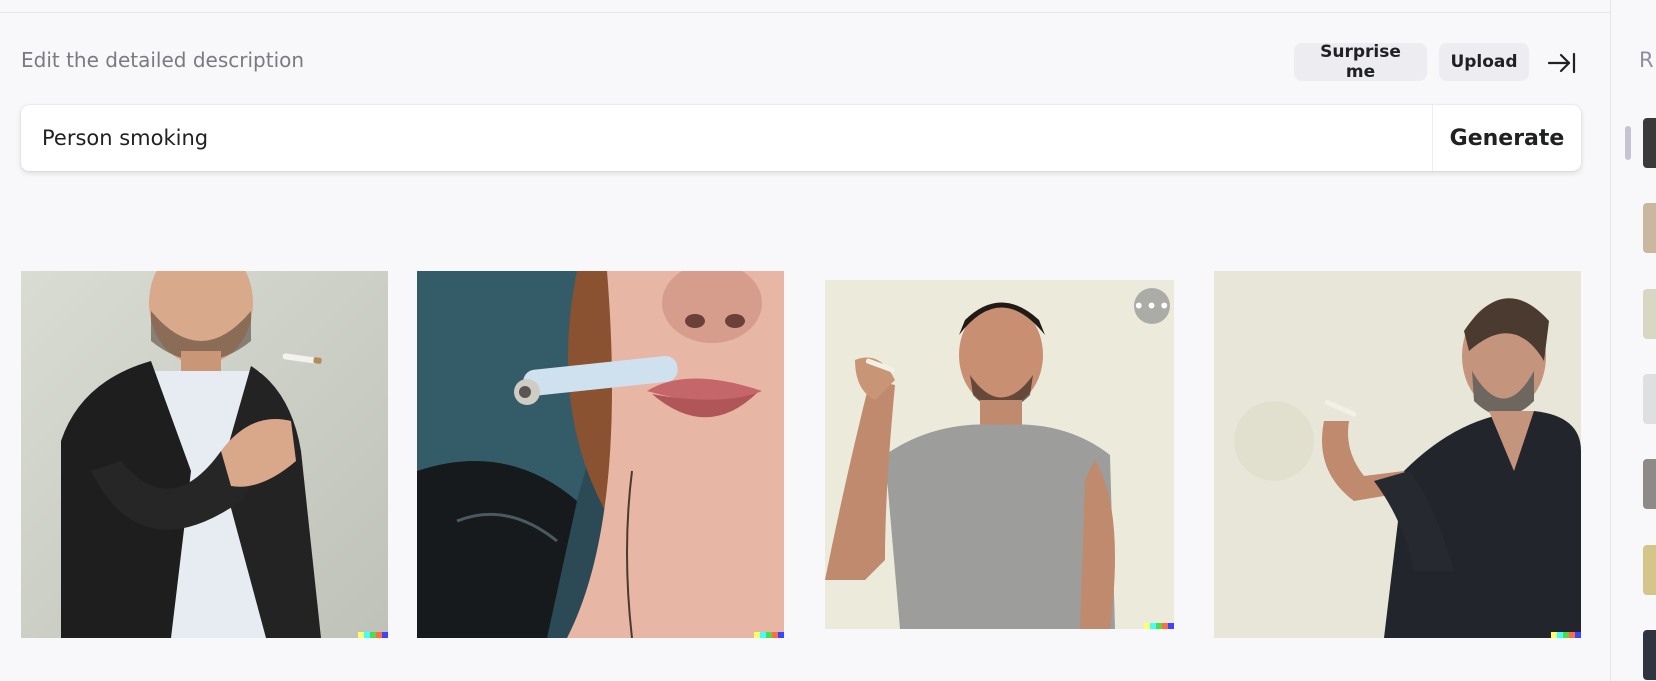  I want to click on collapse-sidebar-icon, so click(1562, 63).